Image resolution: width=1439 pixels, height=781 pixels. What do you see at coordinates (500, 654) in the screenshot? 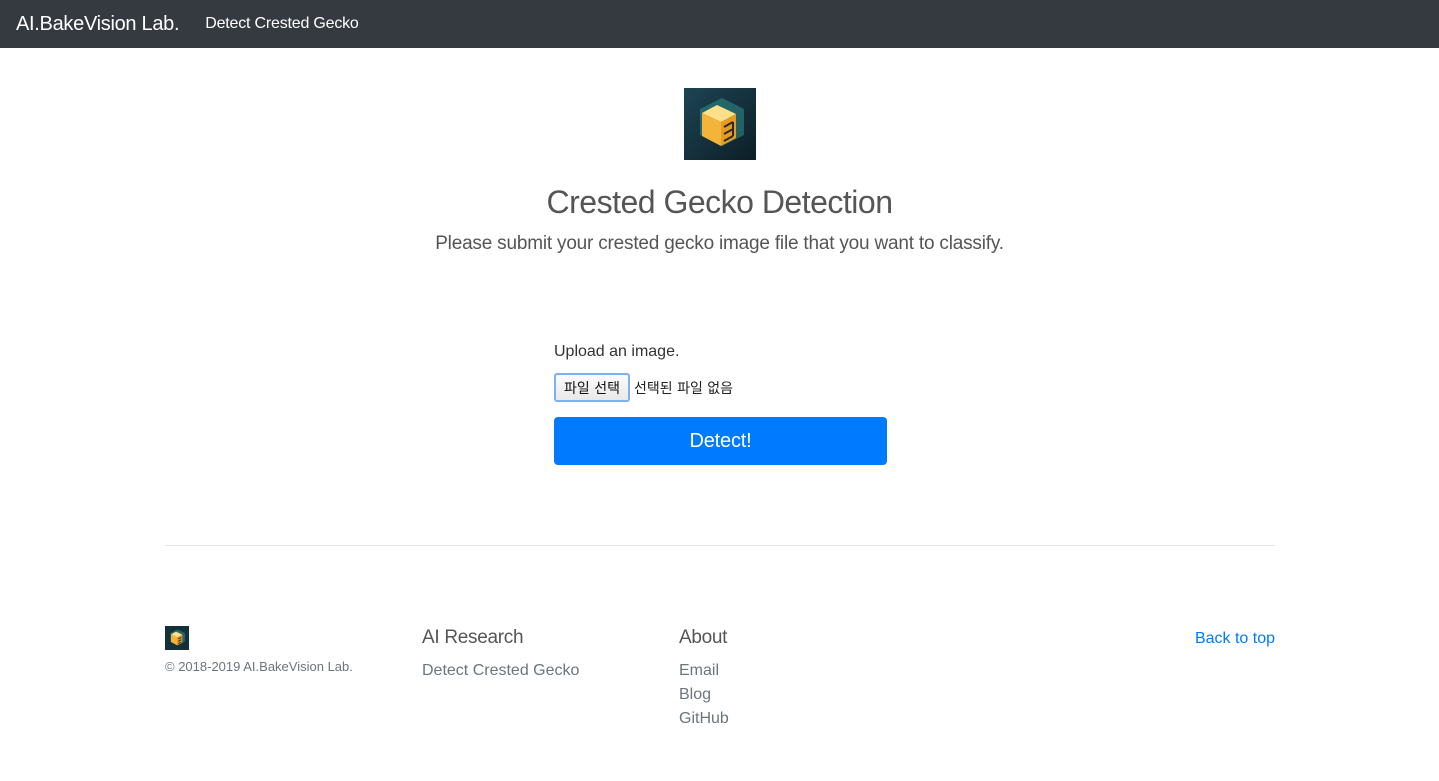
I see `footer-ai-research-column: AI Research Detect Crested Gecko` at bounding box center [500, 654].